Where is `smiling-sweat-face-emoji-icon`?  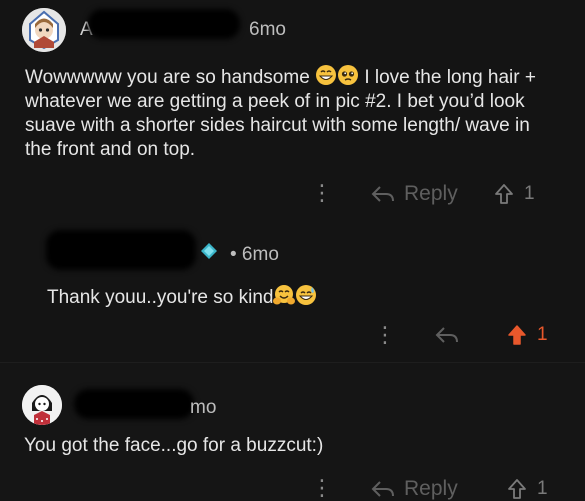
smiling-sweat-face-emoji-icon is located at coordinates (306, 295).